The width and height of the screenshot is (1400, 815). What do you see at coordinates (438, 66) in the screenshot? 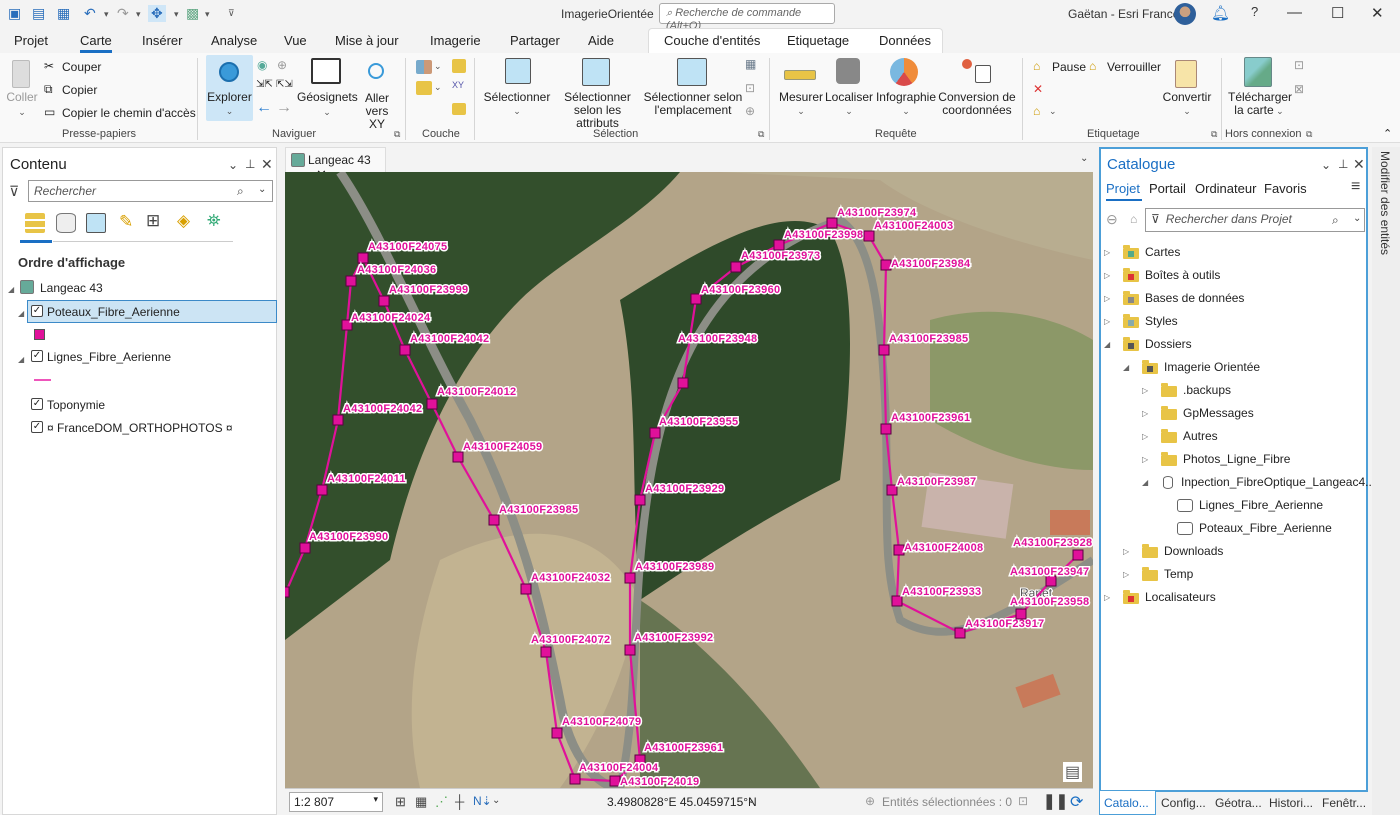
I see `basemap-dropdown-icon: ⌄` at bounding box center [438, 66].